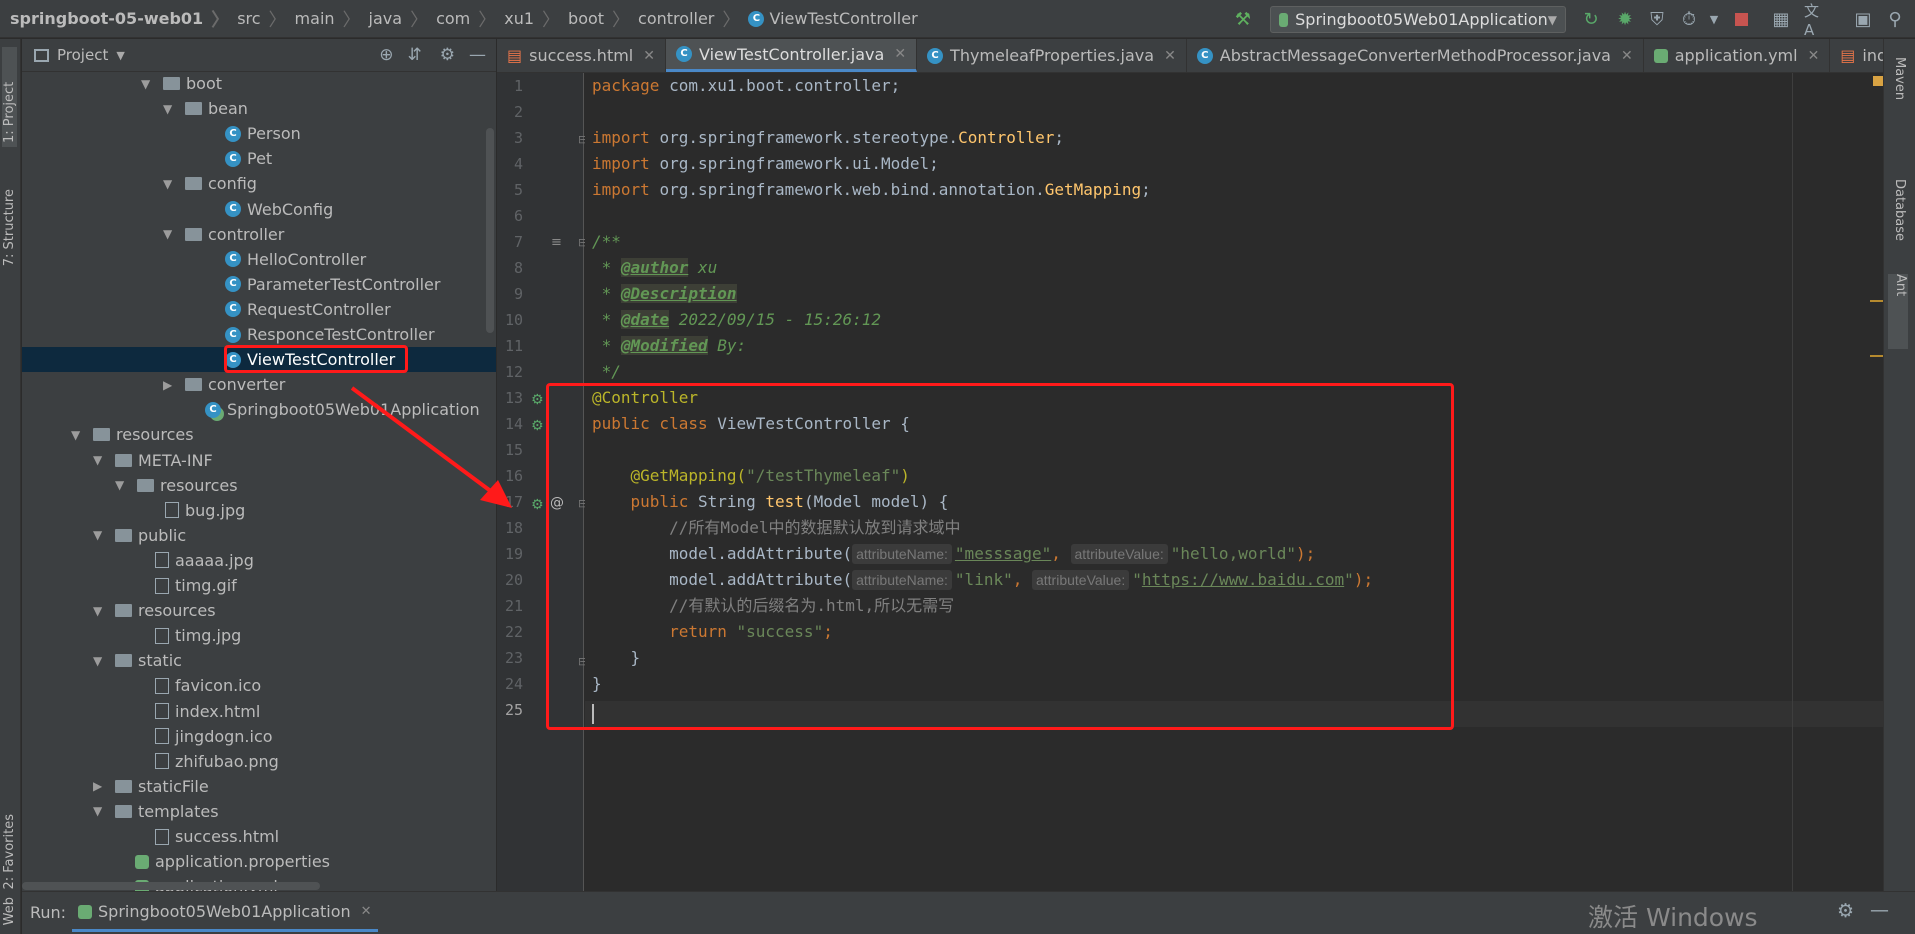 The height and width of the screenshot is (934, 1915). Describe the element at coordinates (1781, 19) in the screenshot. I see `project-structure-icon: ▦` at that location.